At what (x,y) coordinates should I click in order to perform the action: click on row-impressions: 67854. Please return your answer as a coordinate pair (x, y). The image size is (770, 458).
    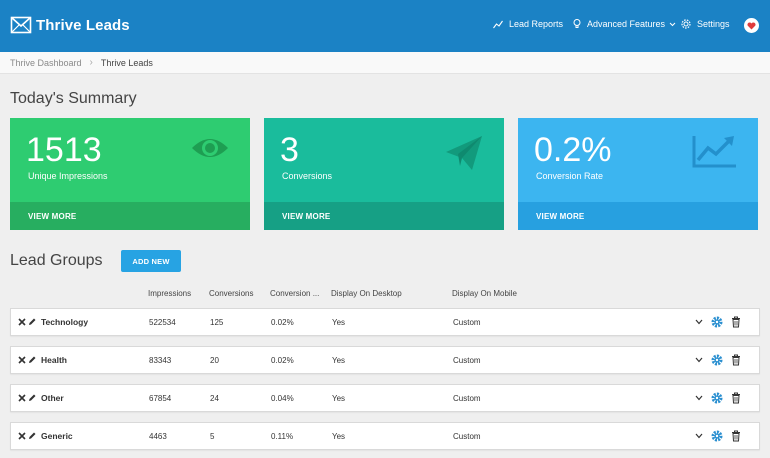
    Looking at the image, I should click on (160, 398).